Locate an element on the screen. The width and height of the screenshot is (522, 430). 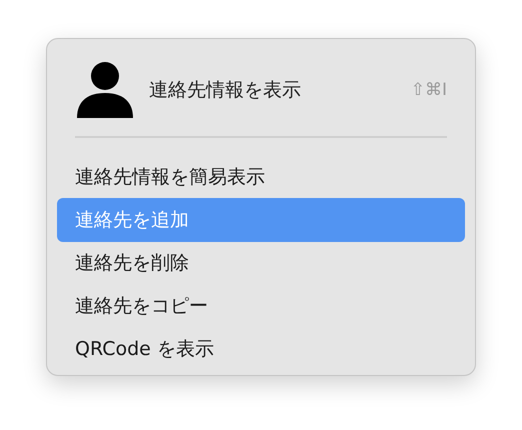
menu-item: QRCode を表示 is located at coordinates (261, 349).